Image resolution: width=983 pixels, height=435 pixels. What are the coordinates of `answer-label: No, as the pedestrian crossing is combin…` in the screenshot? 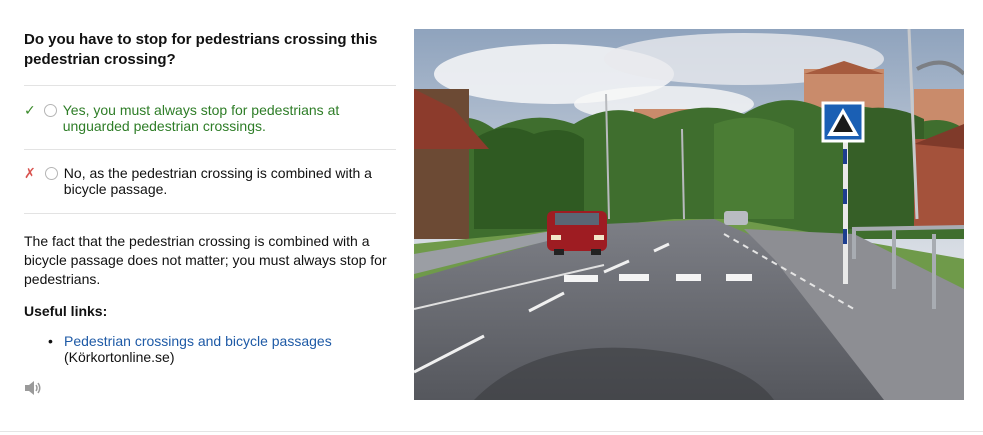 It's located at (217, 181).